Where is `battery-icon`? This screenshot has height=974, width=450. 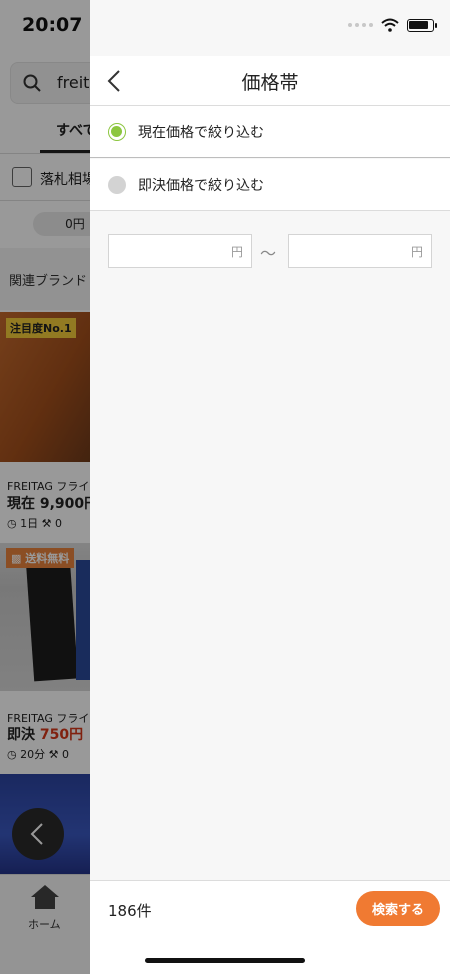 battery-icon is located at coordinates (422, 25).